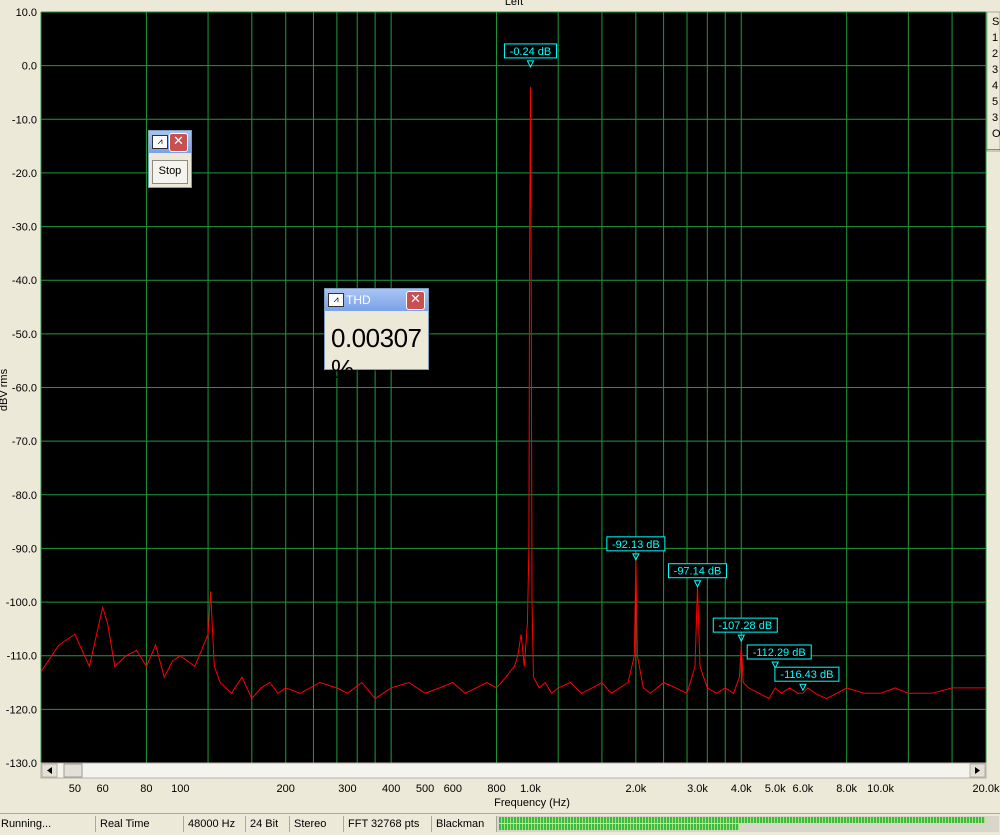  I want to click on x-tick-label: 3.0k, so click(697, 789).